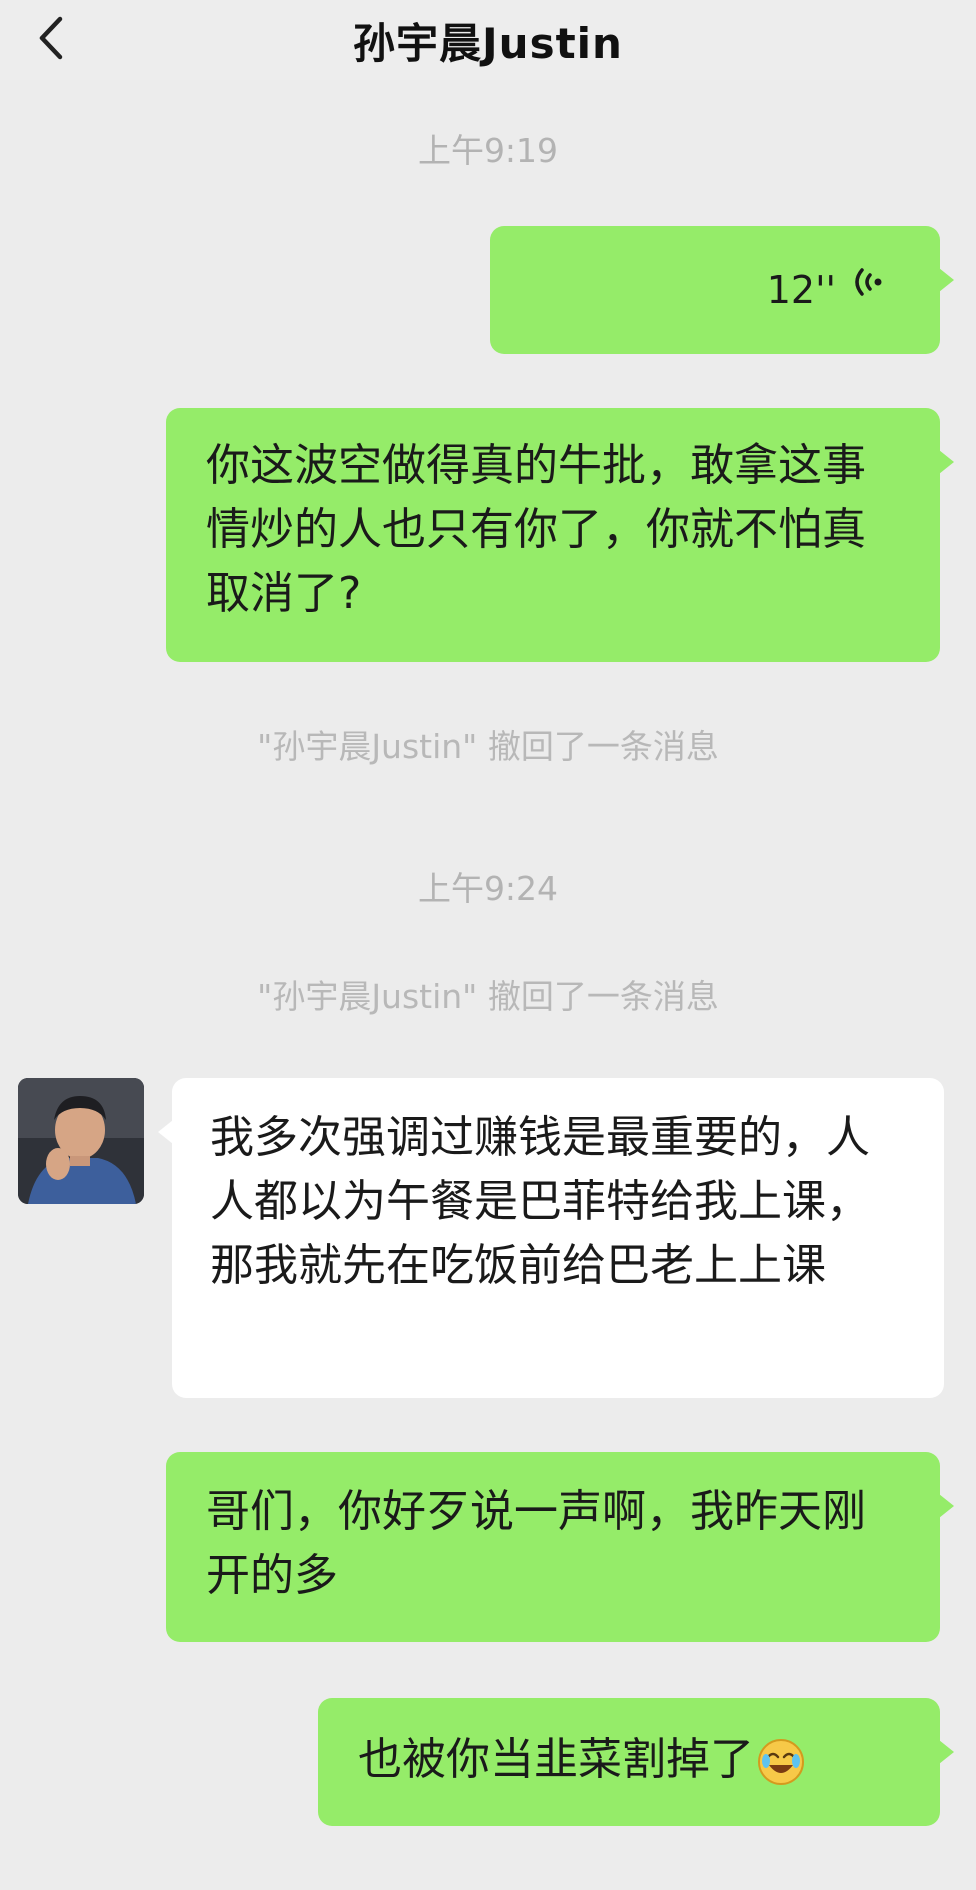  I want to click on sent-message-bubble: 也被你当韭菜割掉了, so click(636, 1762).